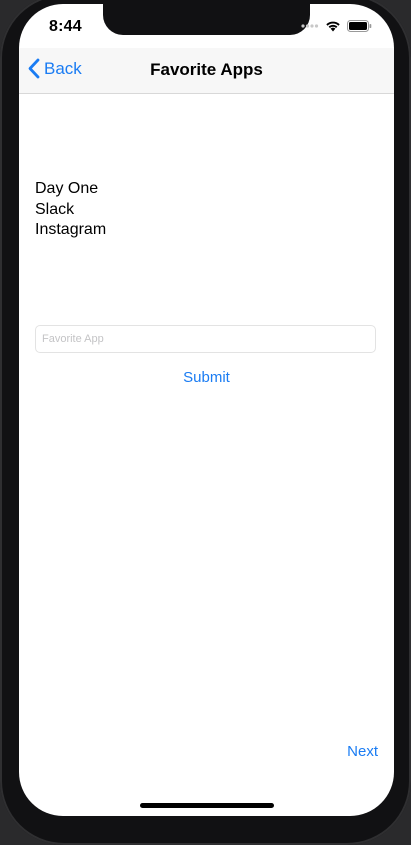 This screenshot has width=411, height=845. I want to click on favorite-apps-list: Day One Slack Instagram, so click(70, 210).